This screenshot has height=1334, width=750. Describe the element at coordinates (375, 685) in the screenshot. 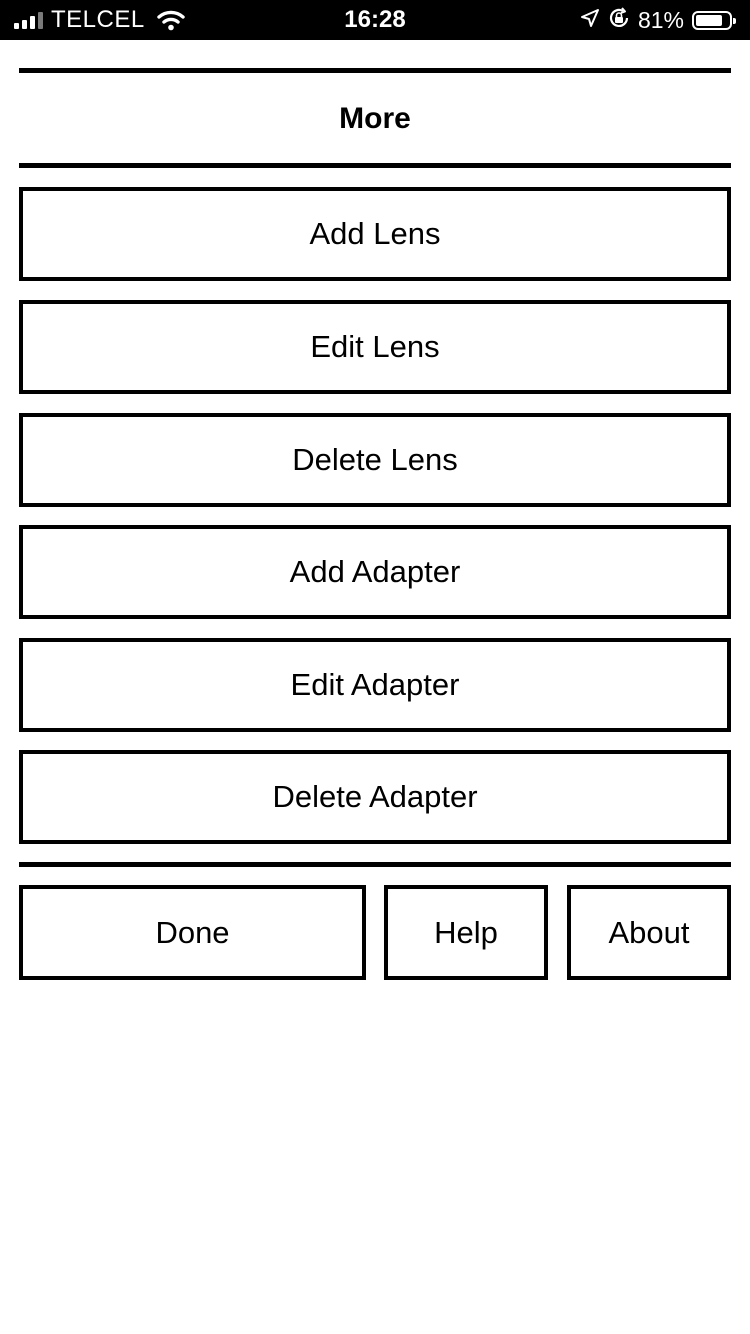

I see `edit-adapter-button: Edit Adapter` at that location.